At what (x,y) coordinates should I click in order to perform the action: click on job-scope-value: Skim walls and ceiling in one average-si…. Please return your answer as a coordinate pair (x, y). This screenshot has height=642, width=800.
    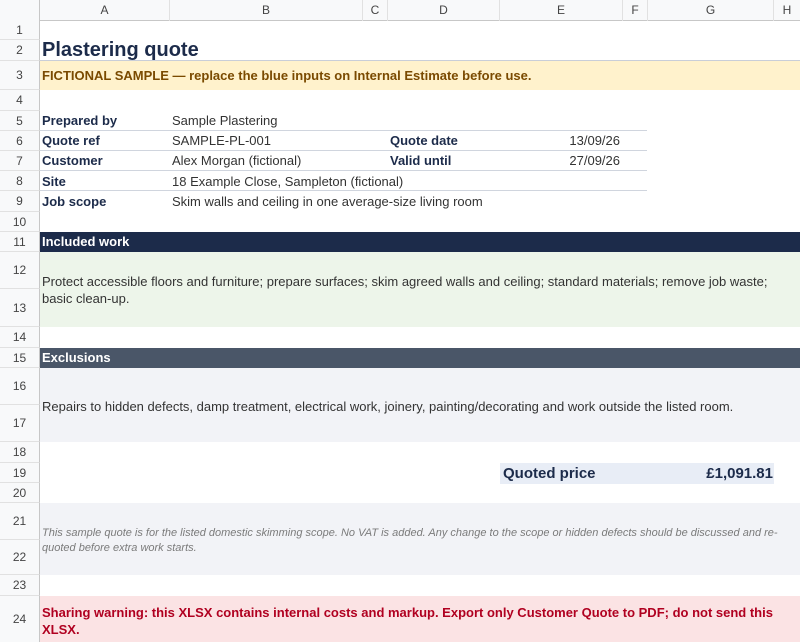
    Looking at the image, I should click on (327, 201).